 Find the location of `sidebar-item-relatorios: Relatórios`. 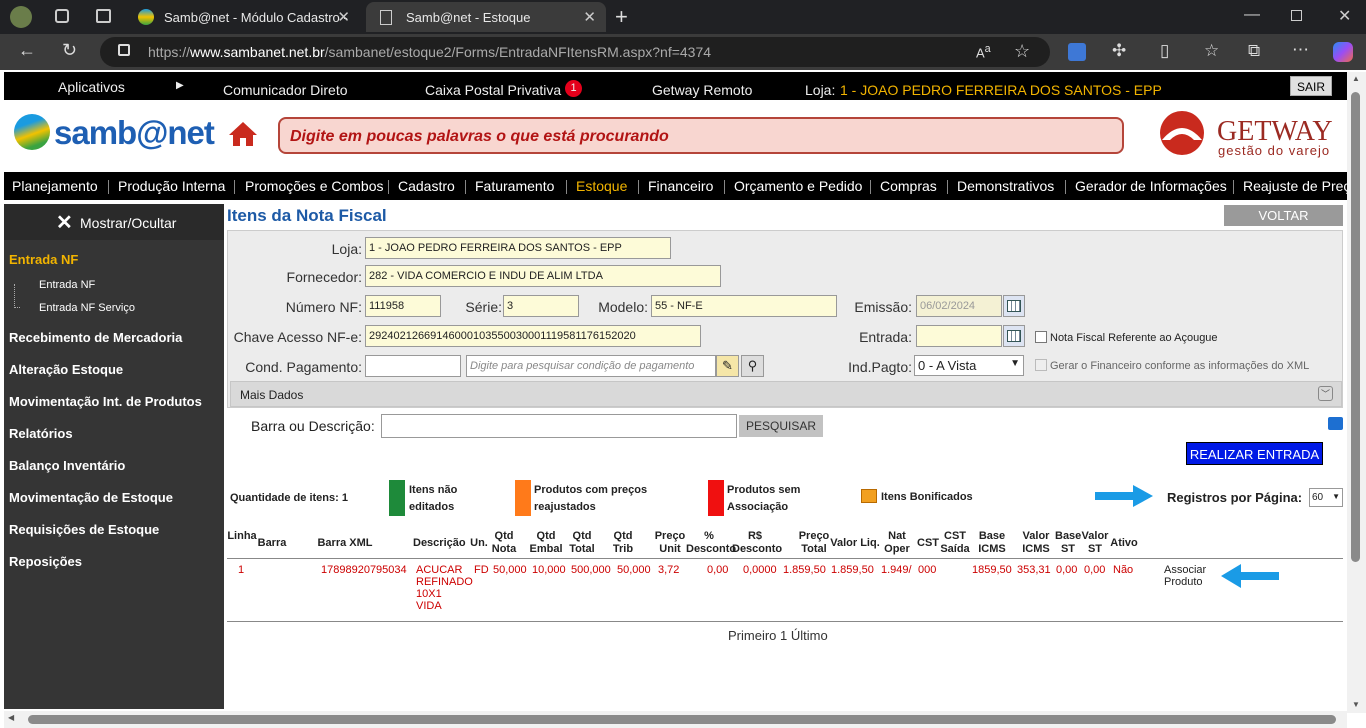

sidebar-item-relatorios: Relatórios is located at coordinates (41, 433).